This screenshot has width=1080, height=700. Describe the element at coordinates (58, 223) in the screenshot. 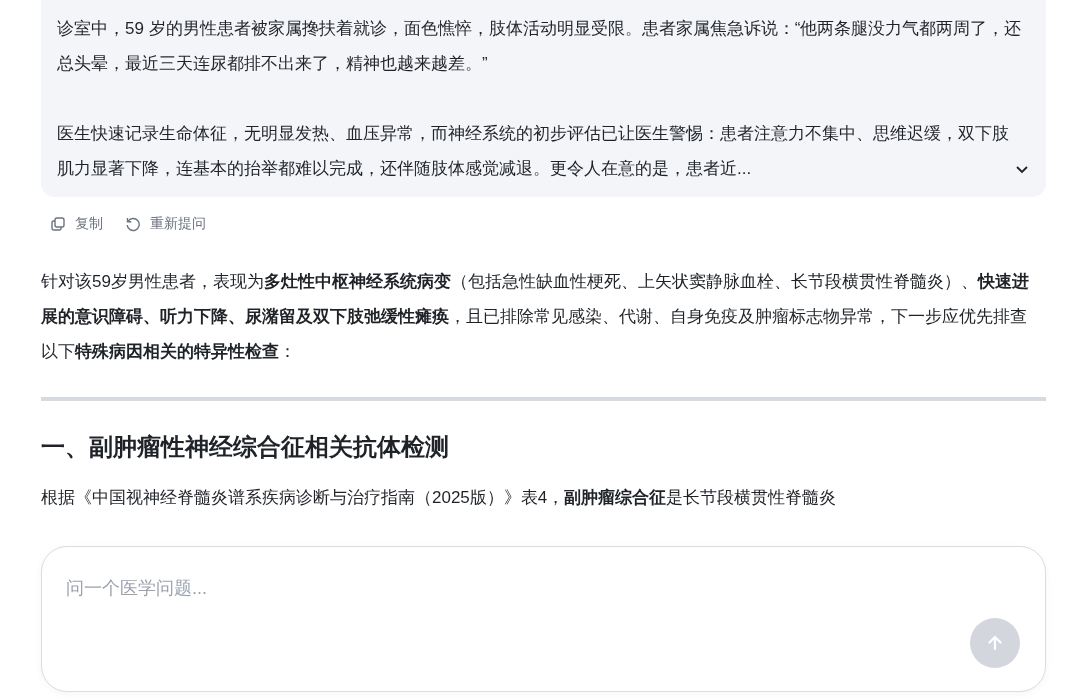

I see `copy-icon` at that location.